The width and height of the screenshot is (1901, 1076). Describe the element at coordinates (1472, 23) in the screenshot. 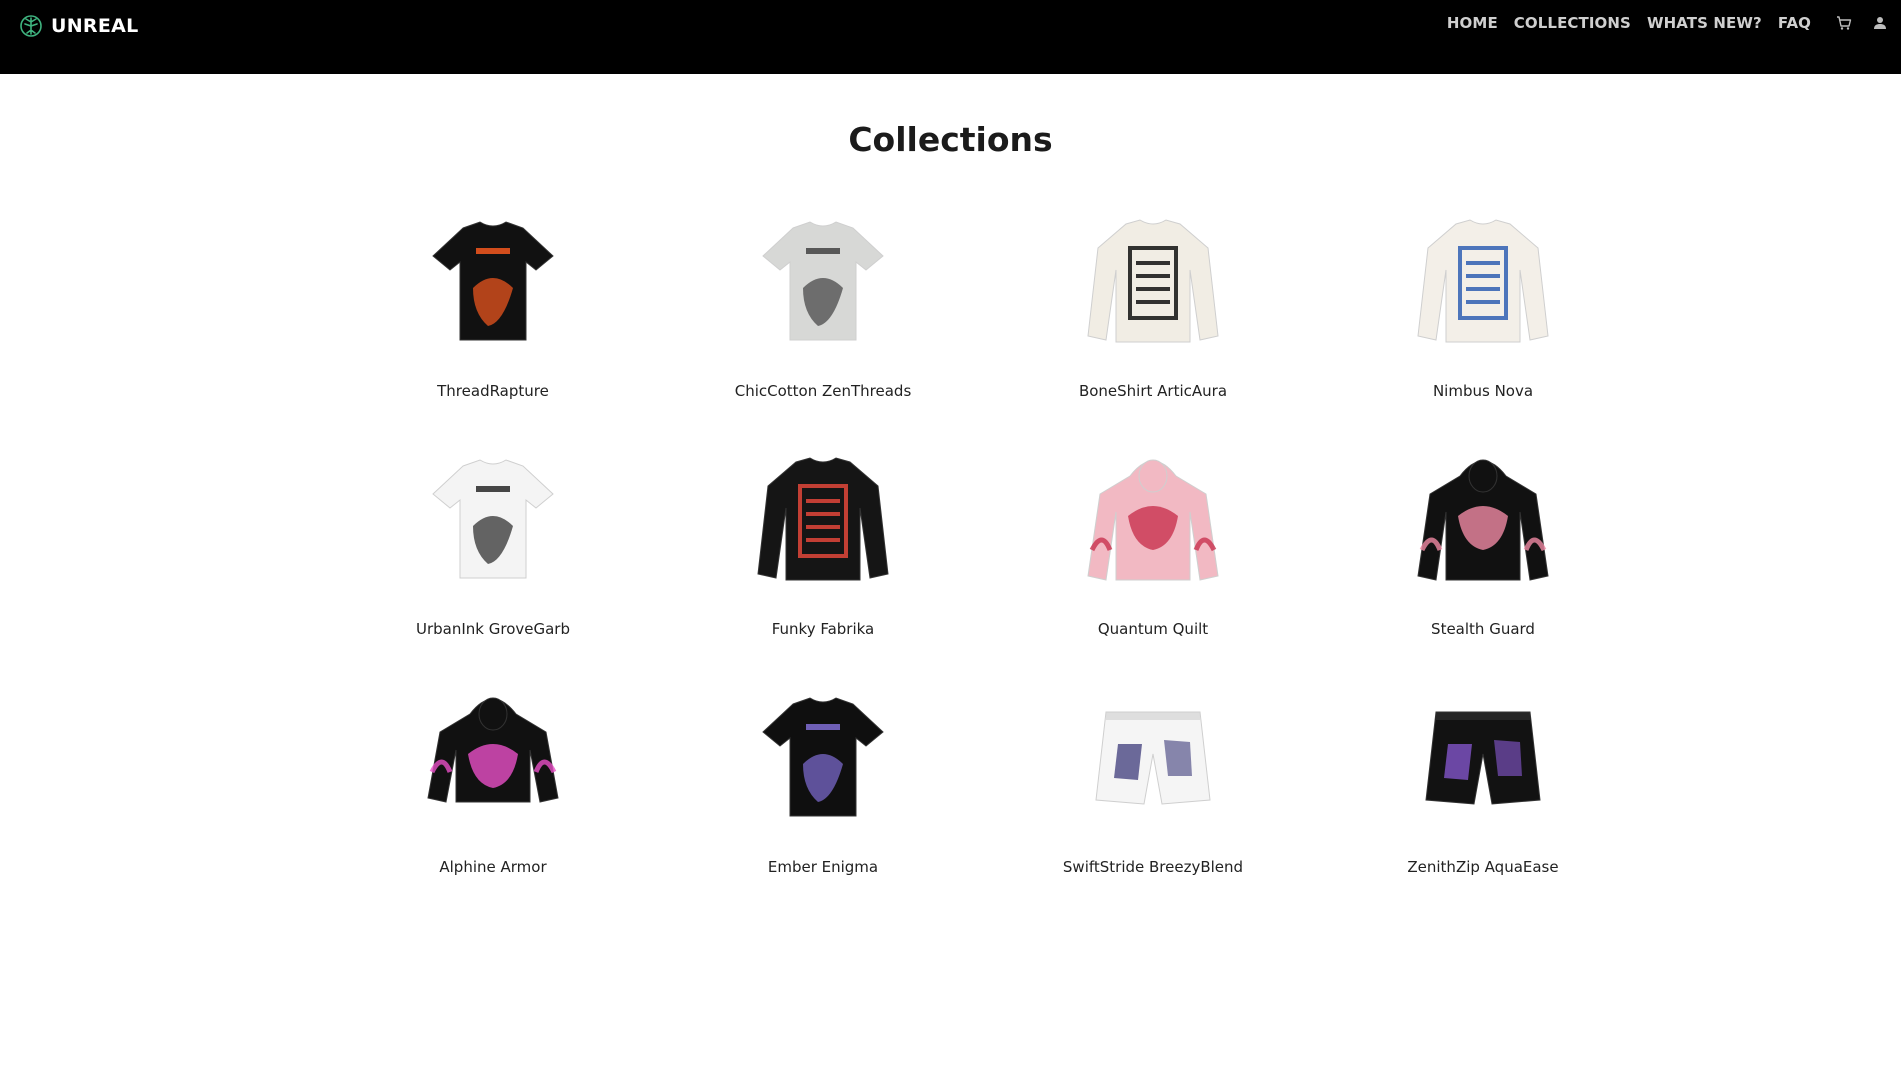

I see `nav-home: HOME` at that location.